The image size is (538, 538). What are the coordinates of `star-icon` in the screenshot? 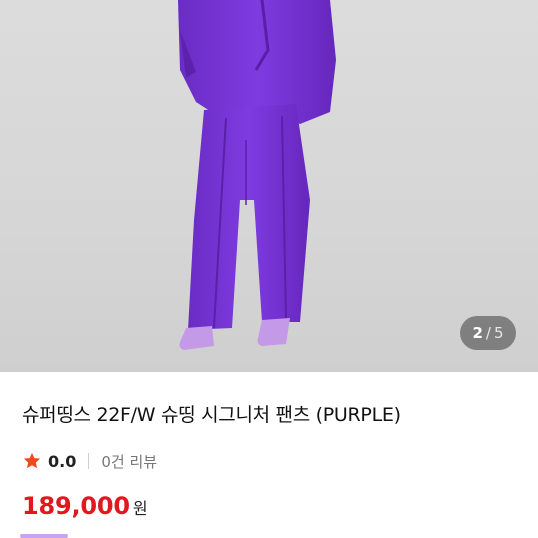 It's located at (32, 460).